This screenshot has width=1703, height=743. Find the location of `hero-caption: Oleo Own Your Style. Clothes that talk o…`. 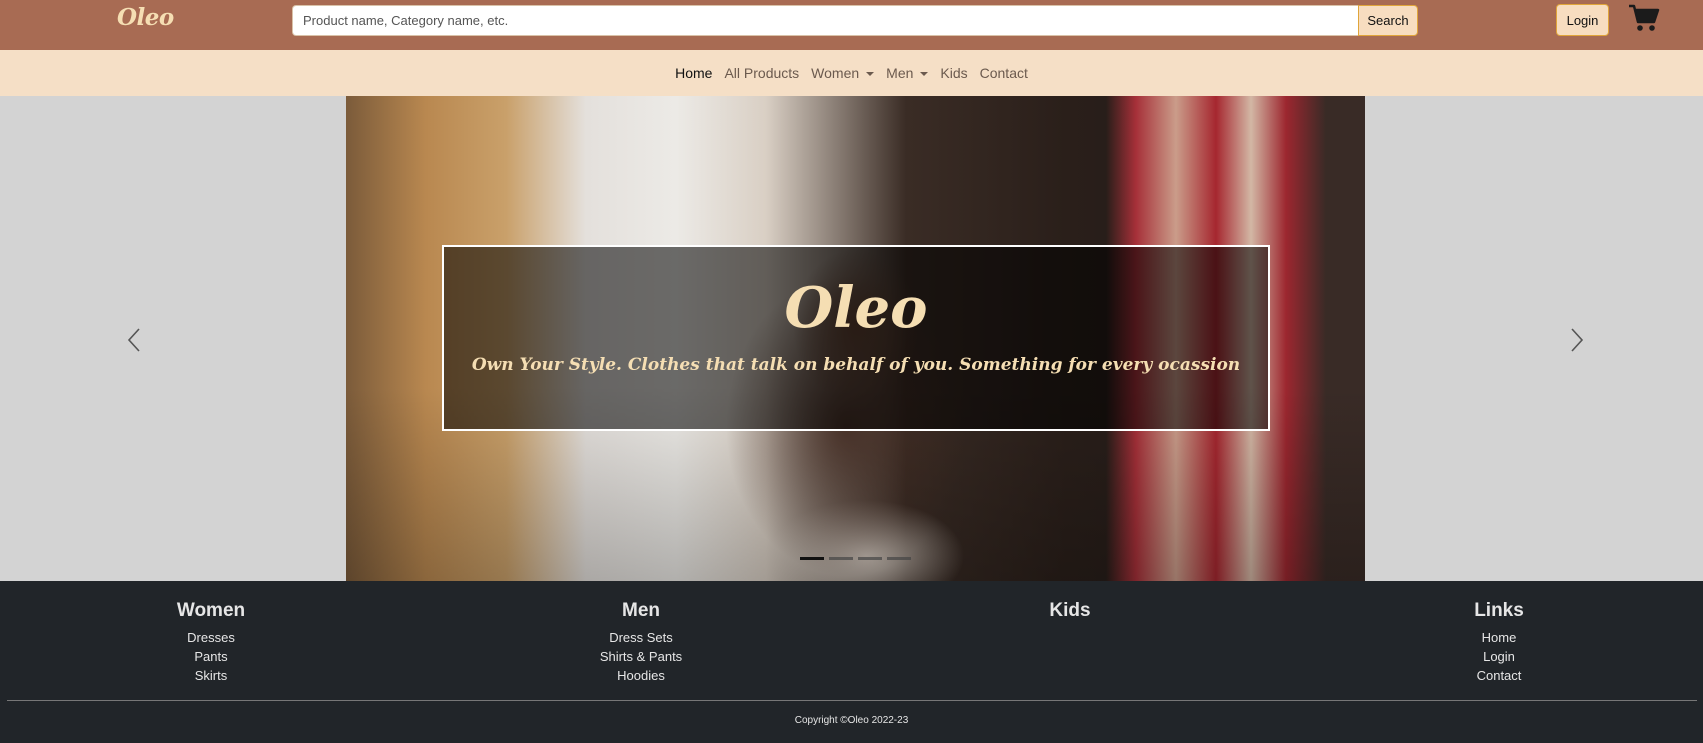

hero-caption: Oleo Own Your Style. Clothes that talk o… is located at coordinates (856, 338).